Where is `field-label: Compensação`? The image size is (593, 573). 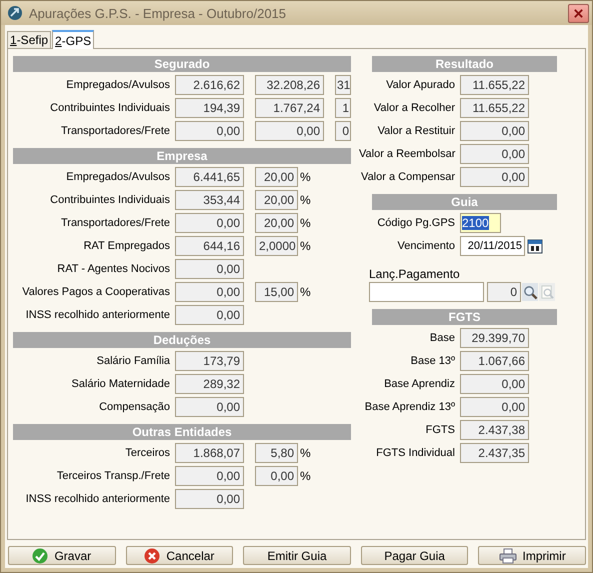
field-label: Compensação is located at coordinates (134, 407).